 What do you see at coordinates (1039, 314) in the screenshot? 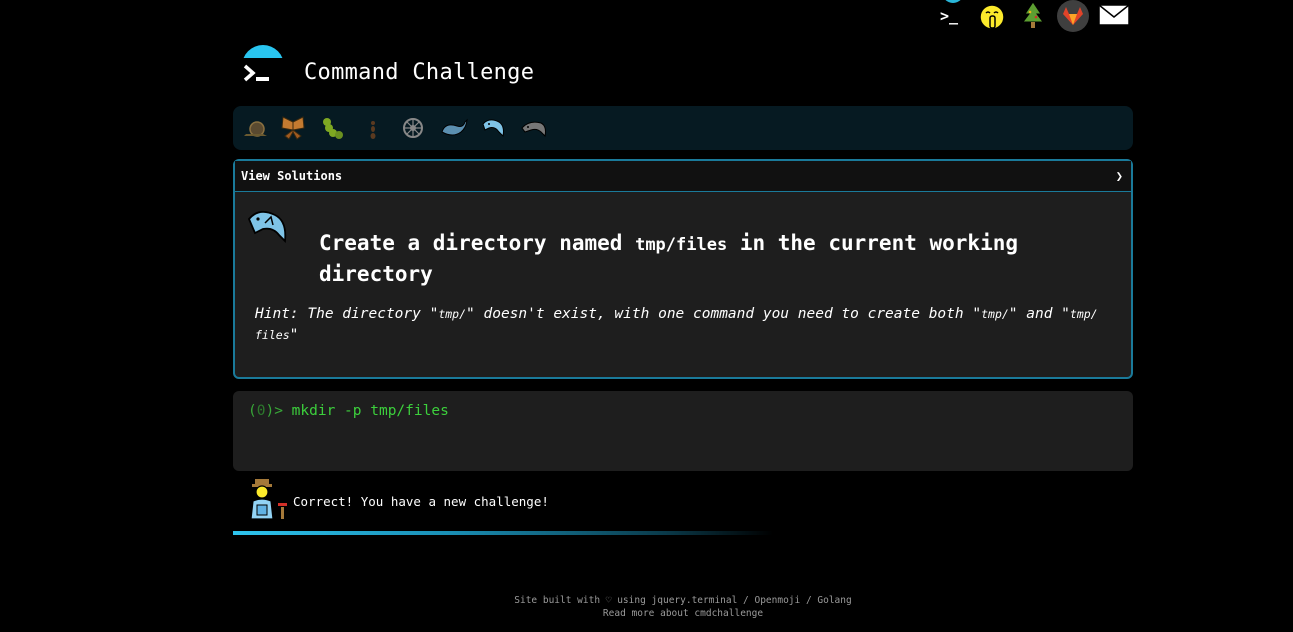
I see `hint-part-c: " and "` at bounding box center [1039, 314].